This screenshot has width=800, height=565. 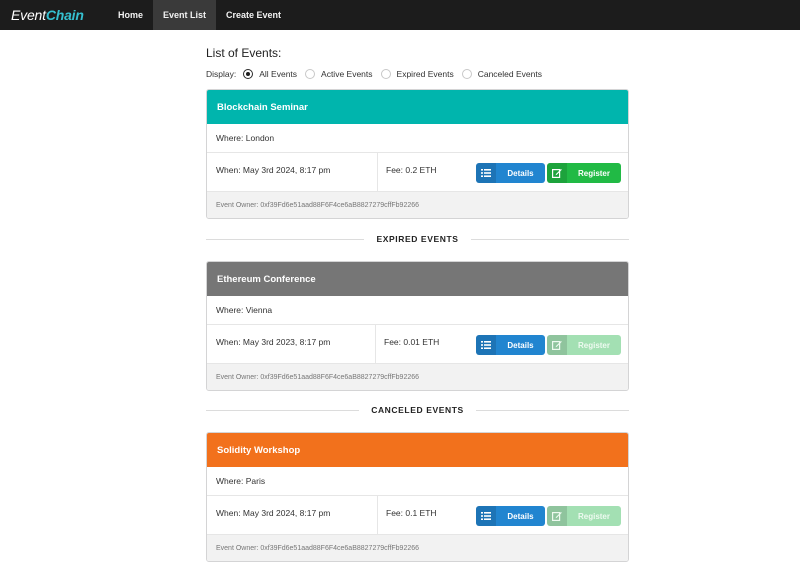 What do you see at coordinates (278, 74) in the screenshot?
I see `filter-label: All Events` at bounding box center [278, 74].